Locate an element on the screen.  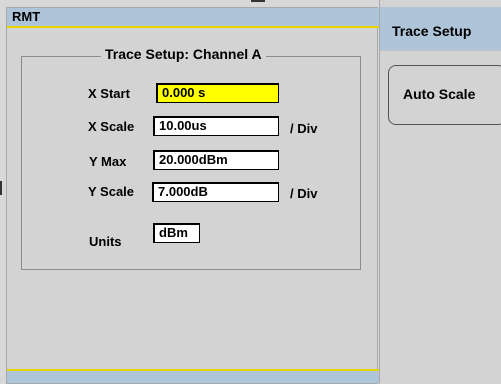
units-label: Units is located at coordinates (105, 241).